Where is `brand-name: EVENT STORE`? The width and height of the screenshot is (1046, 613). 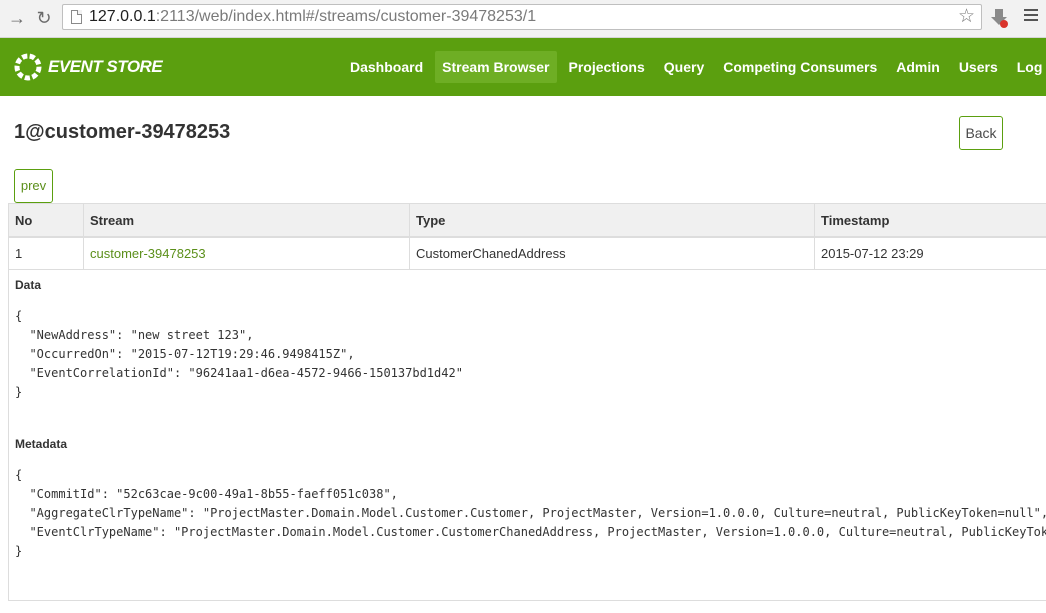 brand-name: EVENT STORE is located at coordinates (105, 66).